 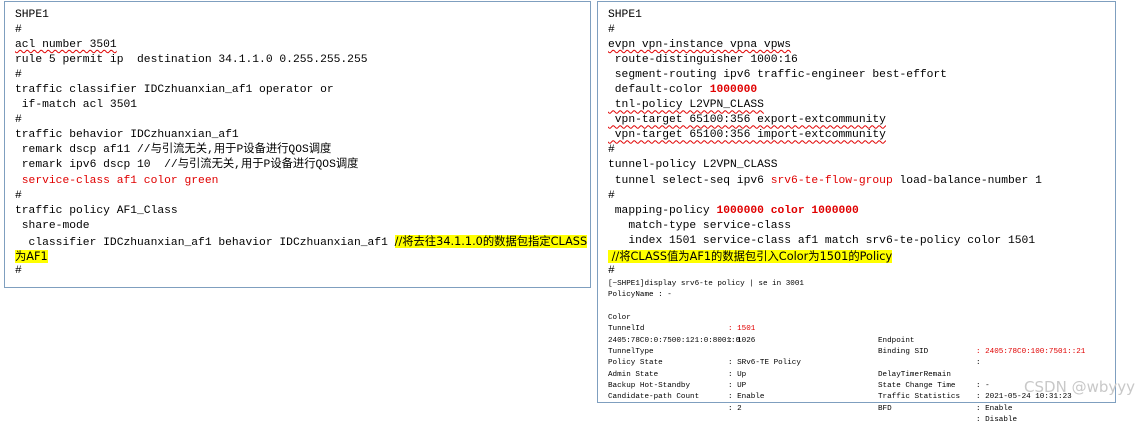 I want to click on config-line: evpn vpn-instance vpna vpws, so click(x=858, y=45).